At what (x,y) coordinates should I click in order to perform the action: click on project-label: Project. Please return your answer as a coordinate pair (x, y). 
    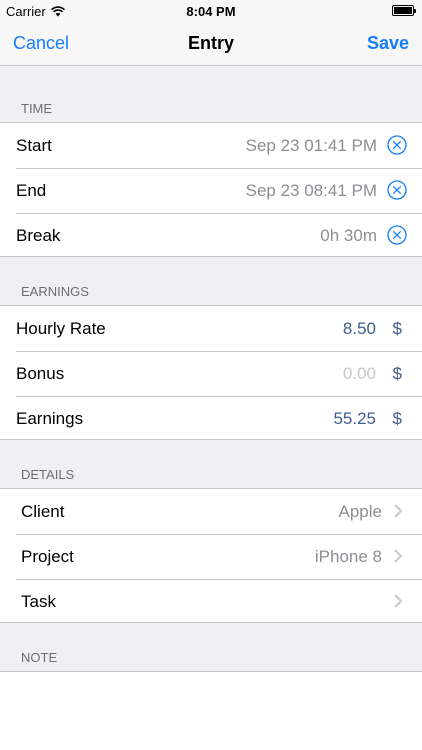
    Looking at the image, I should click on (47, 556).